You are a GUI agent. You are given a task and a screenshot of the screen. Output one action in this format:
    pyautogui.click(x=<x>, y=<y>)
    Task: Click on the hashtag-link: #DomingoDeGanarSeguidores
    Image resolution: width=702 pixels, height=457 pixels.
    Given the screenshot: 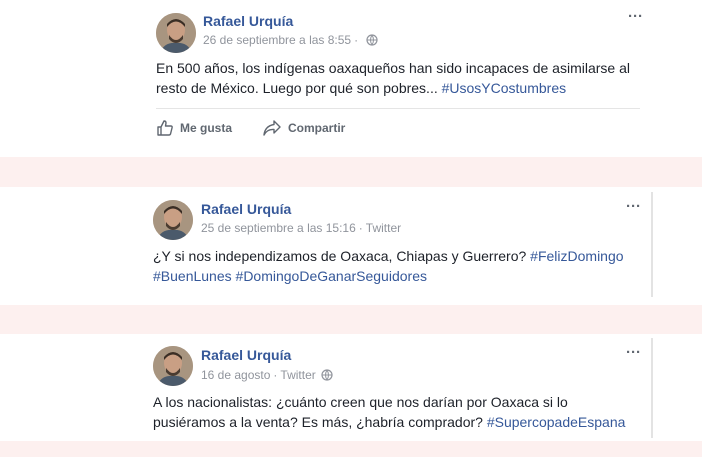 What is the action you would take?
    pyautogui.click(x=331, y=276)
    